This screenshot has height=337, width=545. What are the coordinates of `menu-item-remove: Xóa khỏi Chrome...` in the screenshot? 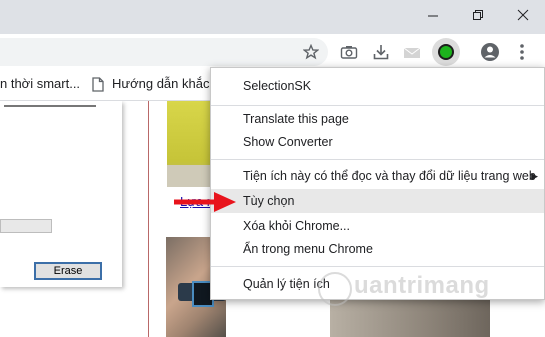 It's located at (377, 226).